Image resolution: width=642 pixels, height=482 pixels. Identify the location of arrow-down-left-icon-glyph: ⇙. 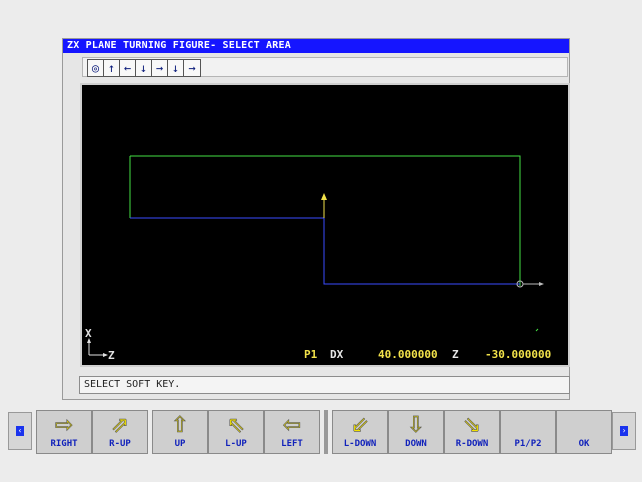
(360, 425).